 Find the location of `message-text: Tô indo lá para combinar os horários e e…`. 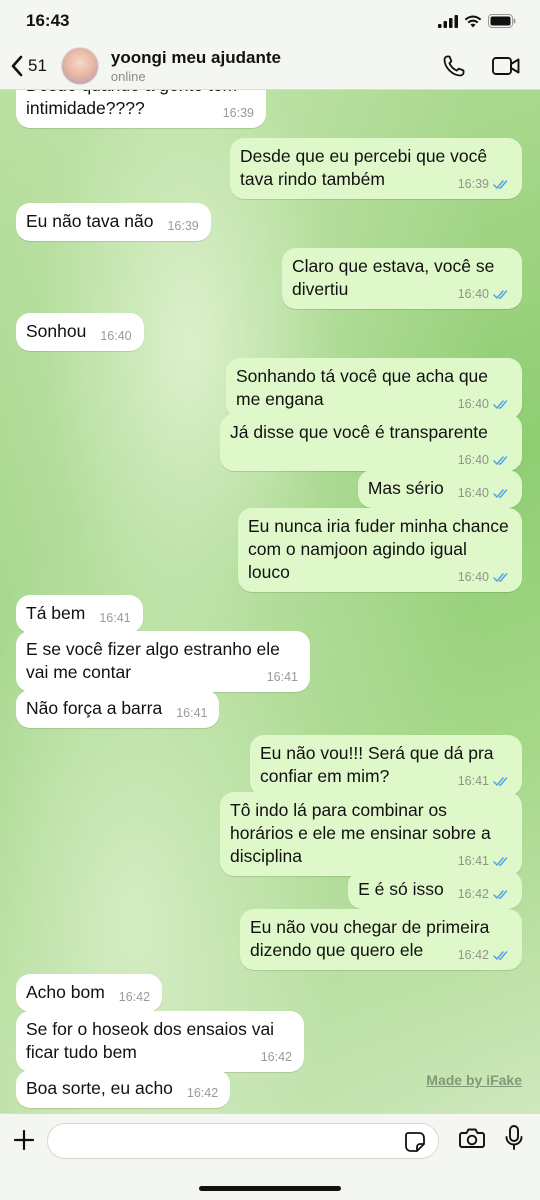

message-text: Tô indo lá para combinar os horários e e… is located at coordinates (360, 833).